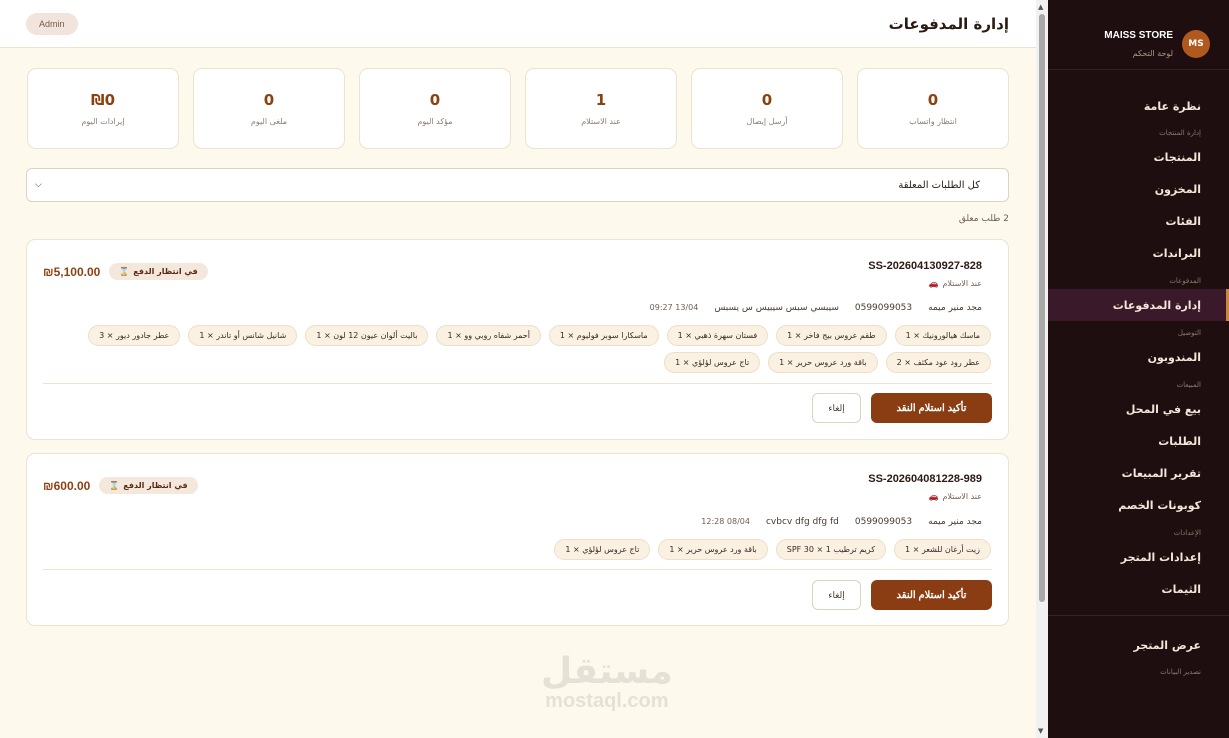 The height and width of the screenshot is (738, 1229). What do you see at coordinates (1180, 132) in the screenshot?
I see `section-label-products: إدارة المنتجات` at bounding box center [1180, 132].